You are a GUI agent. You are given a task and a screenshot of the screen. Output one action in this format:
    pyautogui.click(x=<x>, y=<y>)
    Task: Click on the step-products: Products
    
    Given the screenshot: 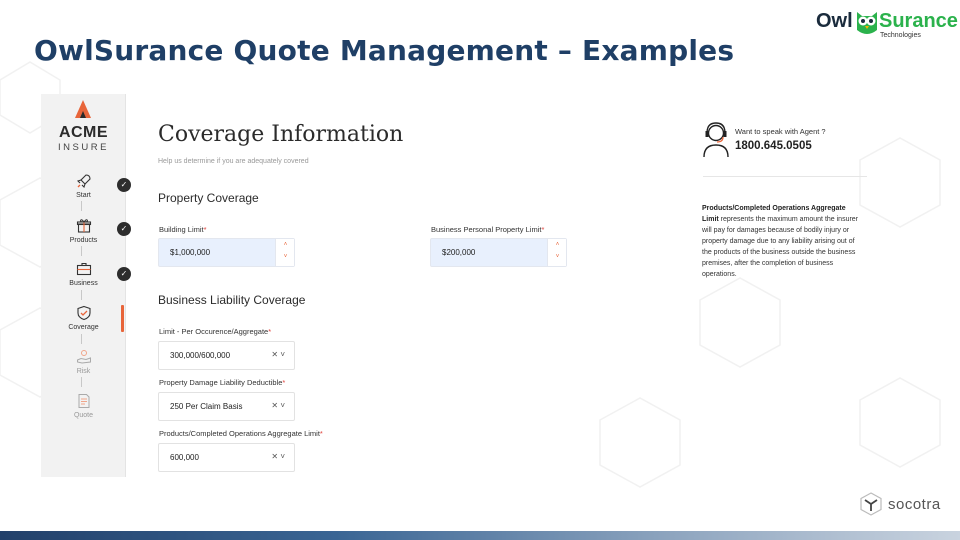 What is the action you would take?
    pyautogui.click(x=83, y=231)
    